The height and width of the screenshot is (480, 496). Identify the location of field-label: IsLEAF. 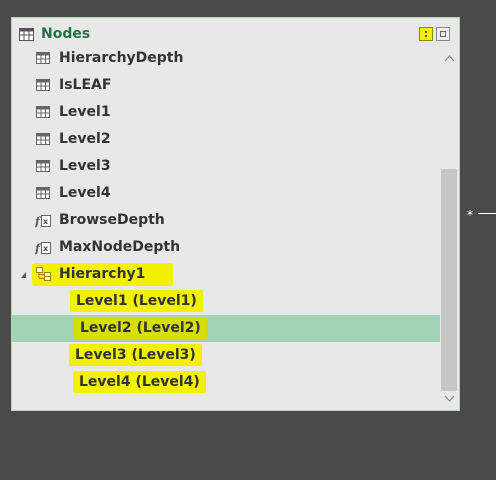
(85, 85).